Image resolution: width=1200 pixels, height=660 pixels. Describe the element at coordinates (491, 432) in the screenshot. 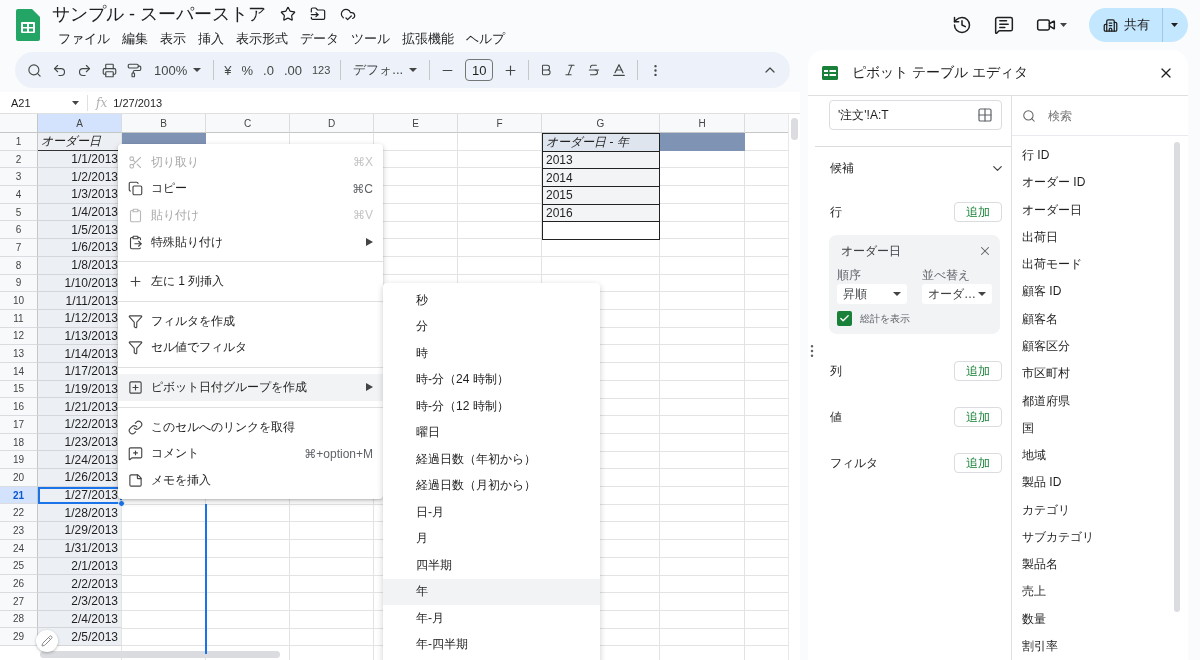

I see `menu-item: 曜日` at that location.